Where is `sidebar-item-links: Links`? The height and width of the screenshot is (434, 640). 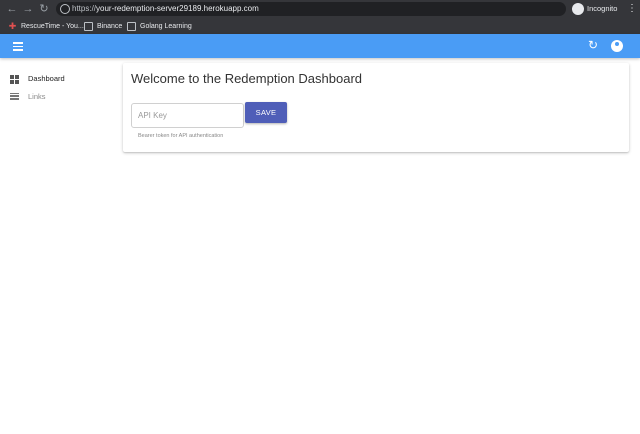
sidebar-item-links: Links is located at coordinates (59, 97).